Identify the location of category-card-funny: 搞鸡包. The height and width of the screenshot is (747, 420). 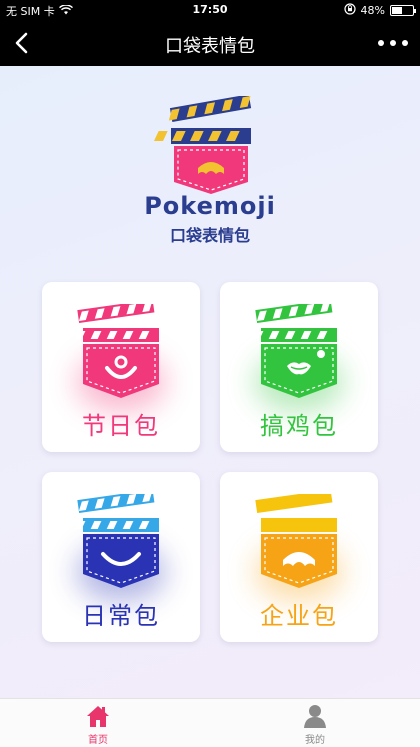
(299, 367).